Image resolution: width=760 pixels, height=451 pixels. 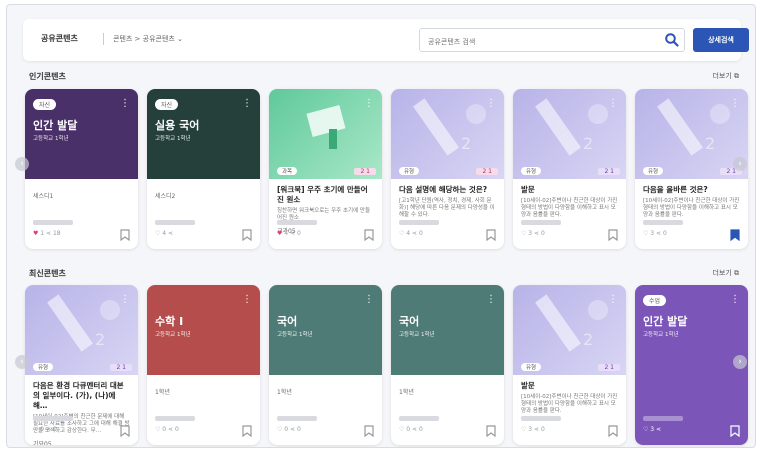 I want to click on card-body: ♡ 3 ⋖, so click(x=691, y=410).